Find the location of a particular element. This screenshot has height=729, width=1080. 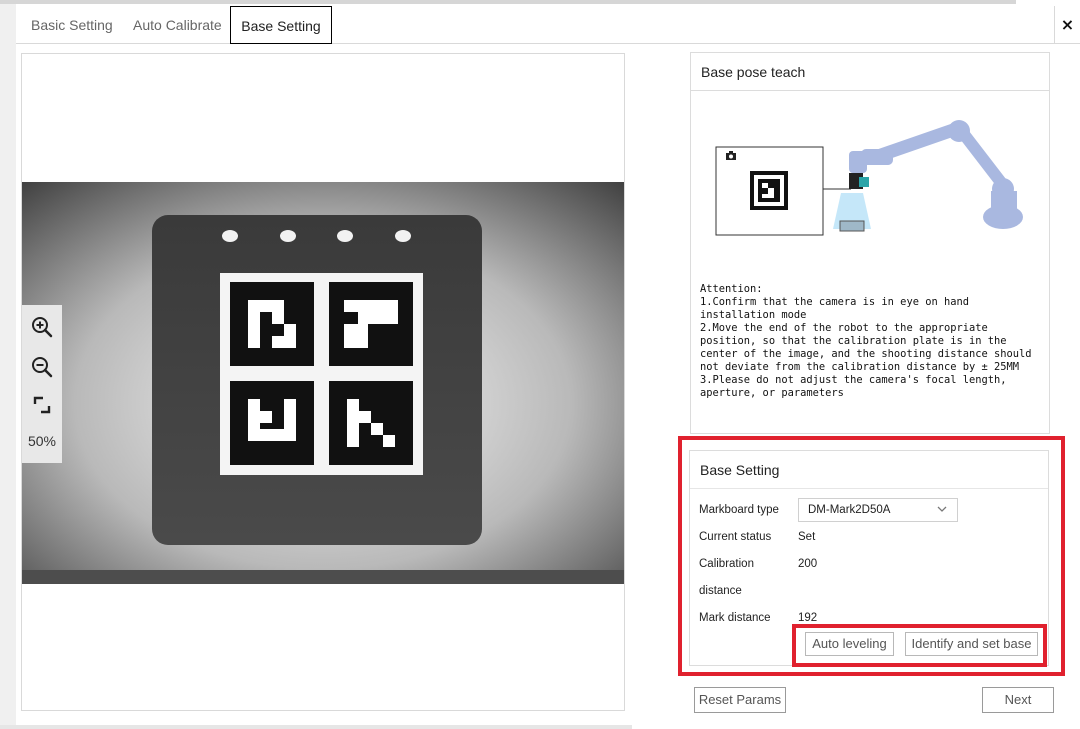

left-border is located at coordinates (8, 366).